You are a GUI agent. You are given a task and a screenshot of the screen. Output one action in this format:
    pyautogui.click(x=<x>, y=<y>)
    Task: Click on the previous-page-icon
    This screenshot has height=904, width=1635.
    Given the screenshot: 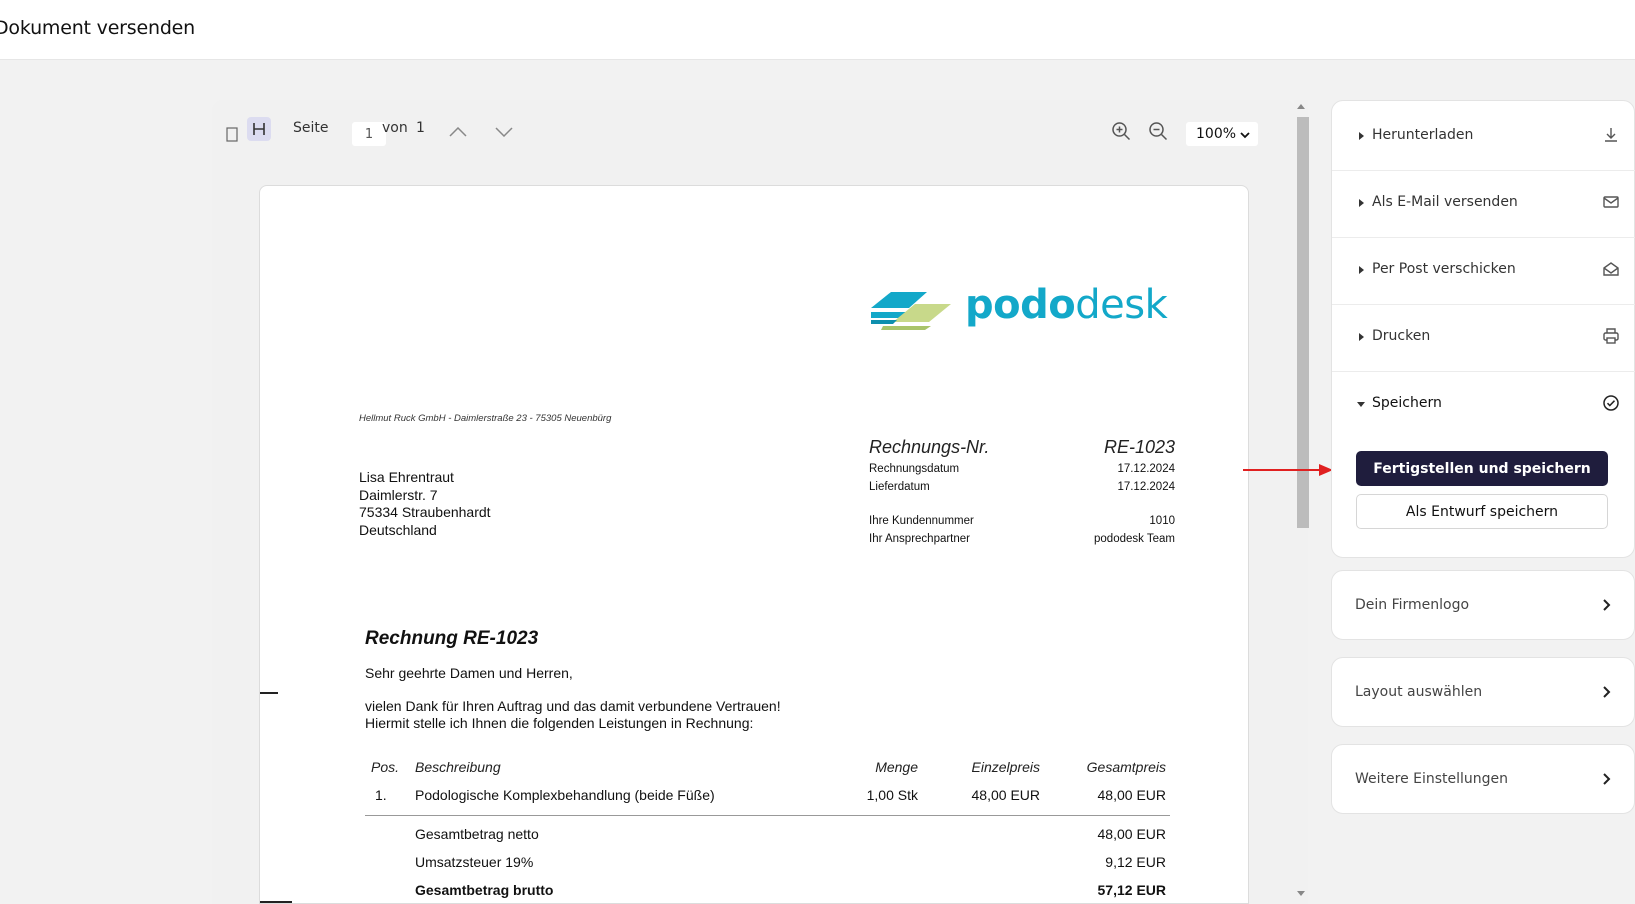 What is the action you would take?
    pyautogui.click(x=458, y=132)
    